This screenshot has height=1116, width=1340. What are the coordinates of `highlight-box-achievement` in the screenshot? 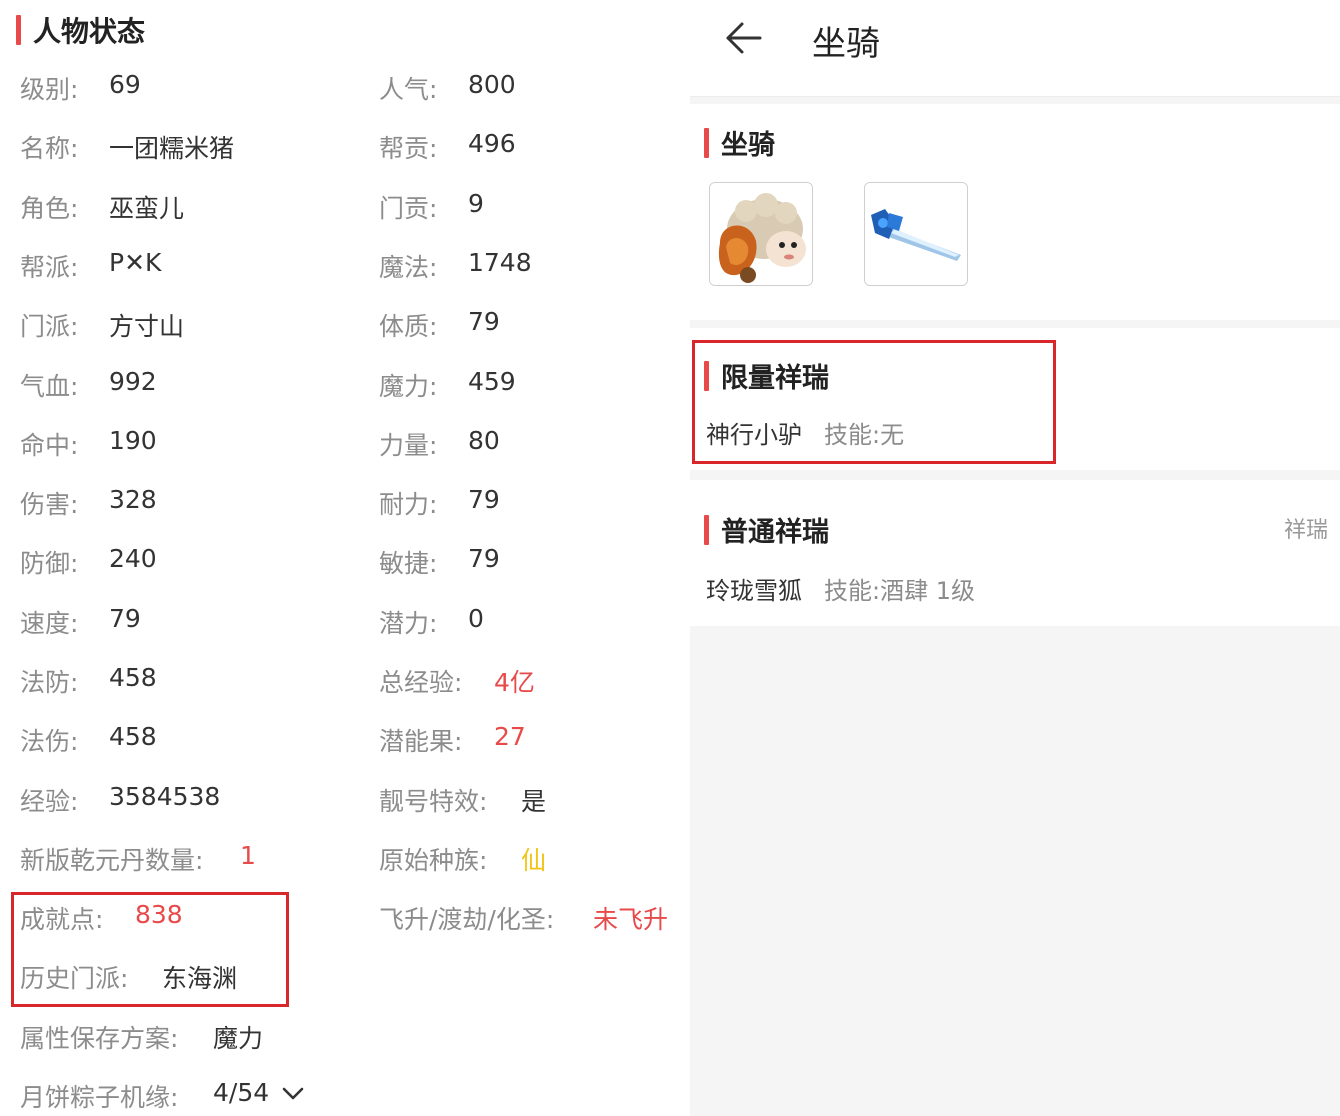 It's located at (150, 949).